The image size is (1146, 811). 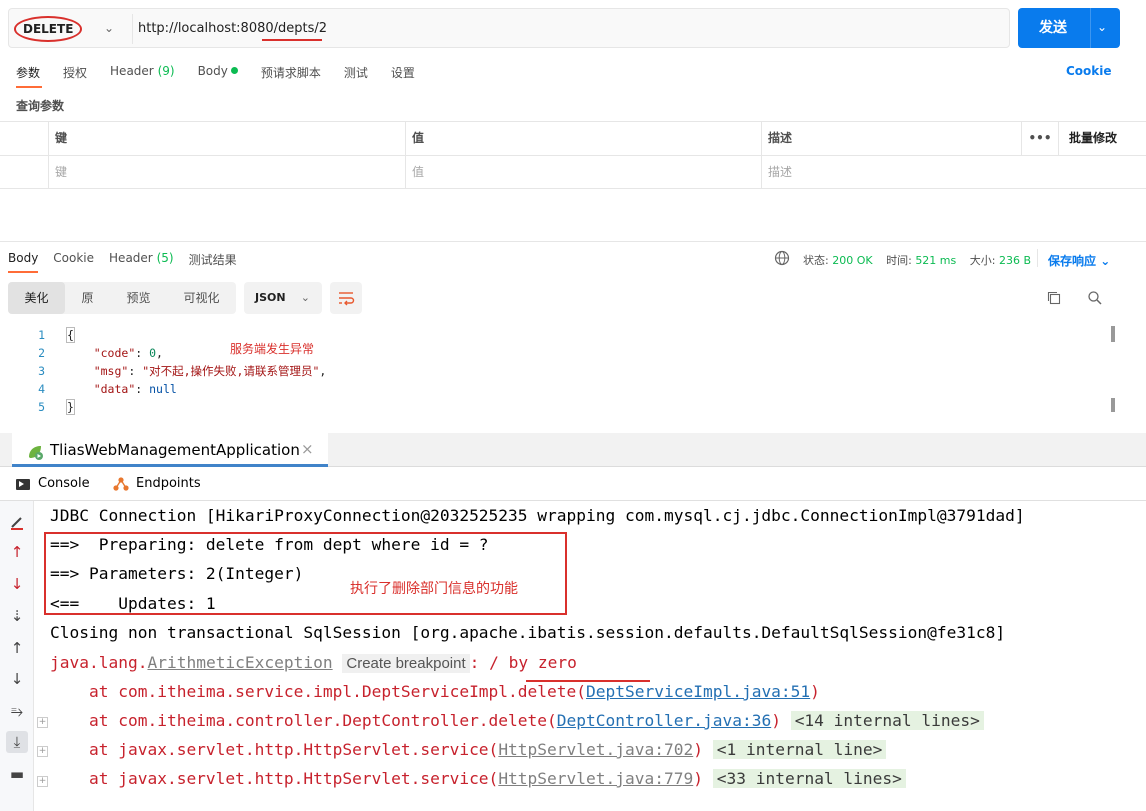 I want to click on tab-test-results: 测试结果, so click(x=213, y=259).